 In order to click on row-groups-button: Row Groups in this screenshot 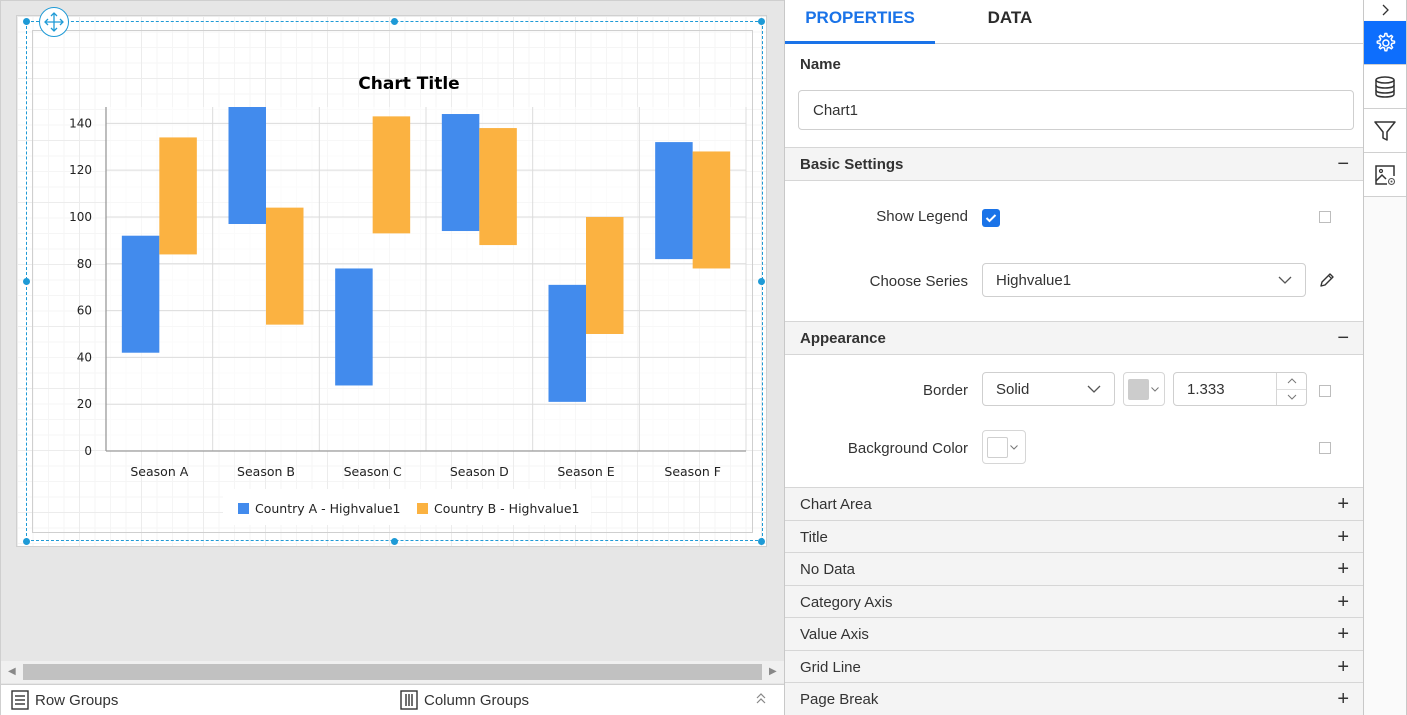, I will do `click(64, 700)`.